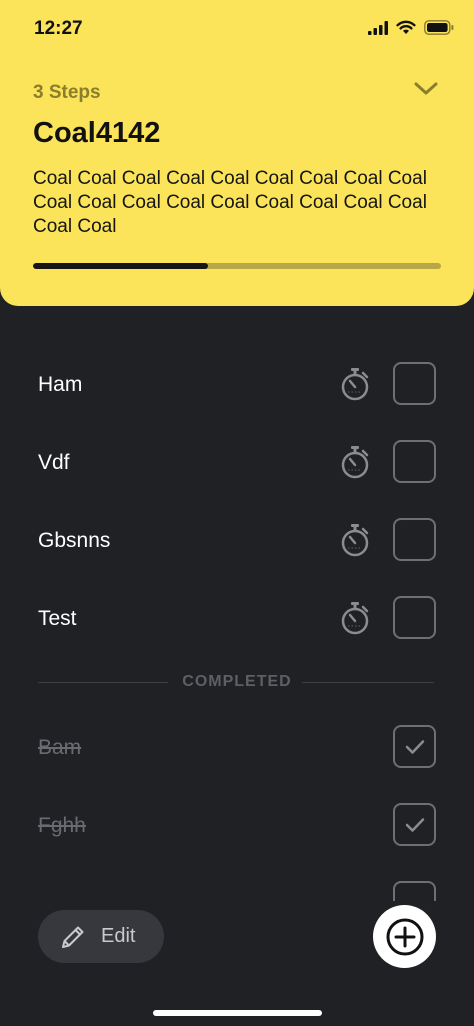 The height and width of the screenshot is (1026, 474). What do you see at coordinates (414, 891) in the screenshot?
I see `task-checkbox-partial` at bounding box center [414, 891].